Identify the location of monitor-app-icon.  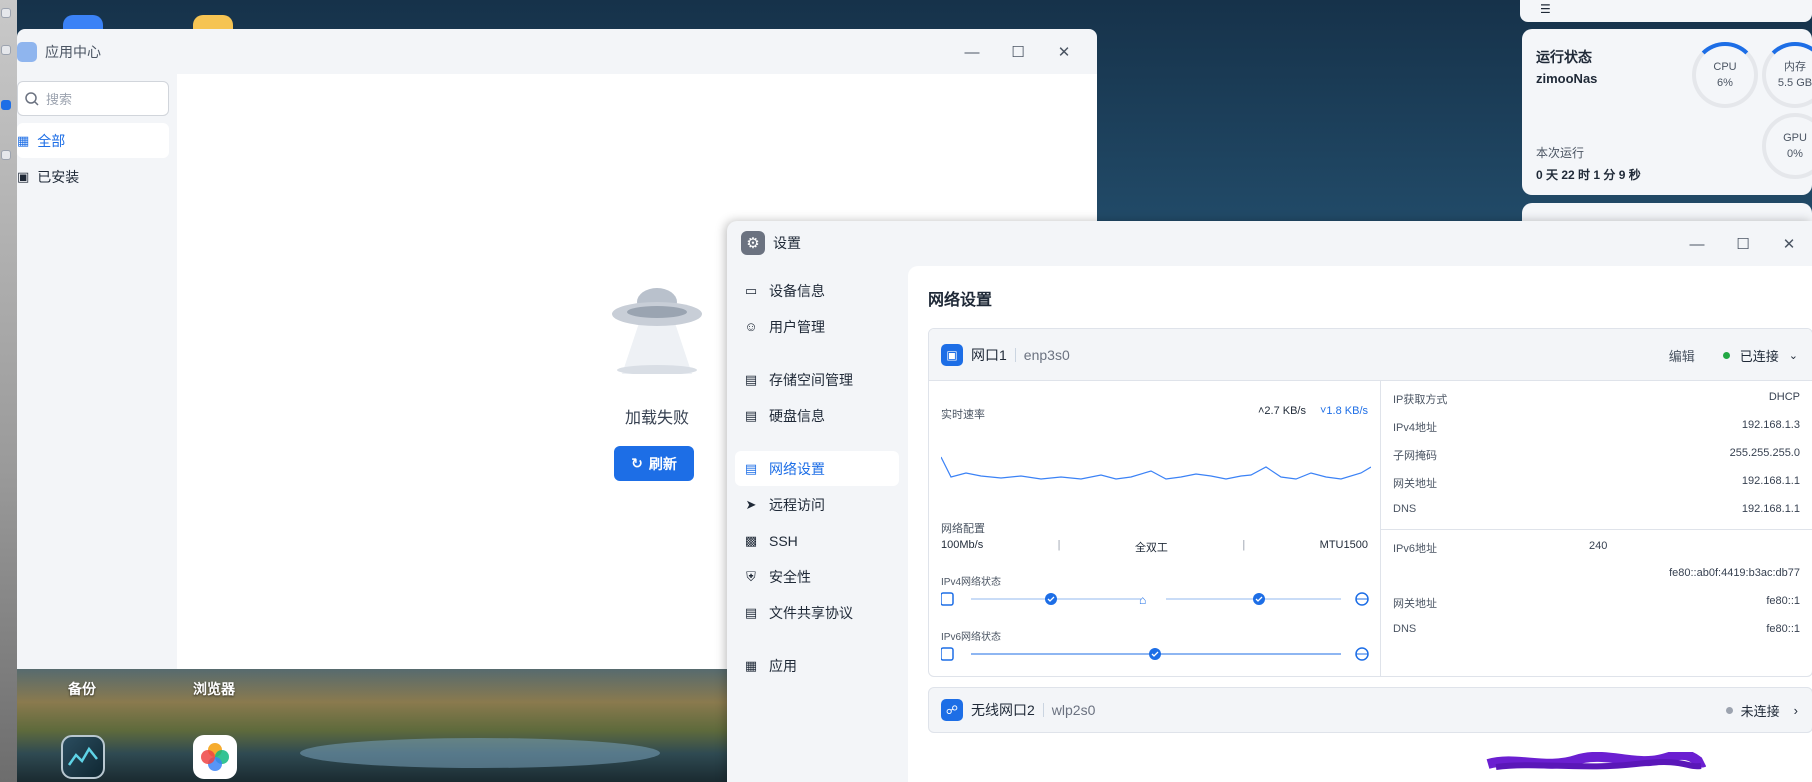
(83, 757).